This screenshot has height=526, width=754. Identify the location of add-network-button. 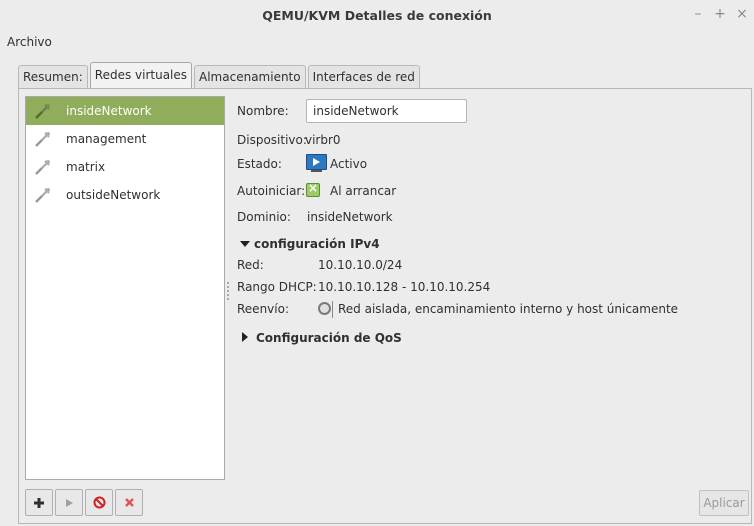
(39, 502).